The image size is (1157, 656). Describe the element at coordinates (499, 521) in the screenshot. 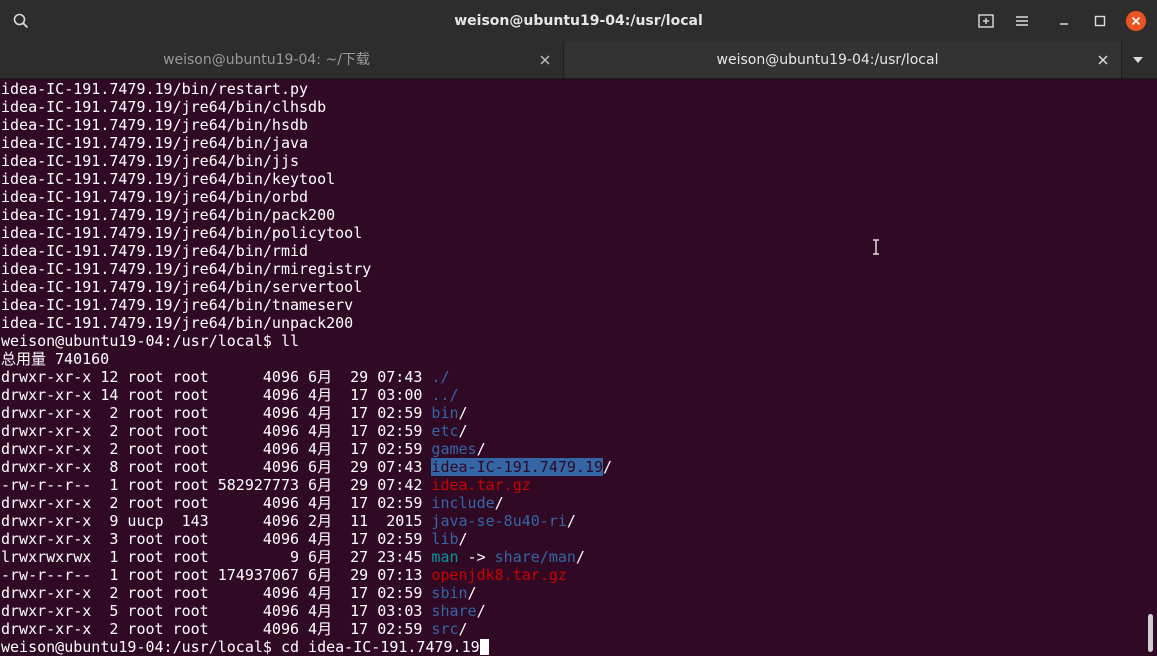

I see `listing-name: java-se-8u40-ri` at that location.